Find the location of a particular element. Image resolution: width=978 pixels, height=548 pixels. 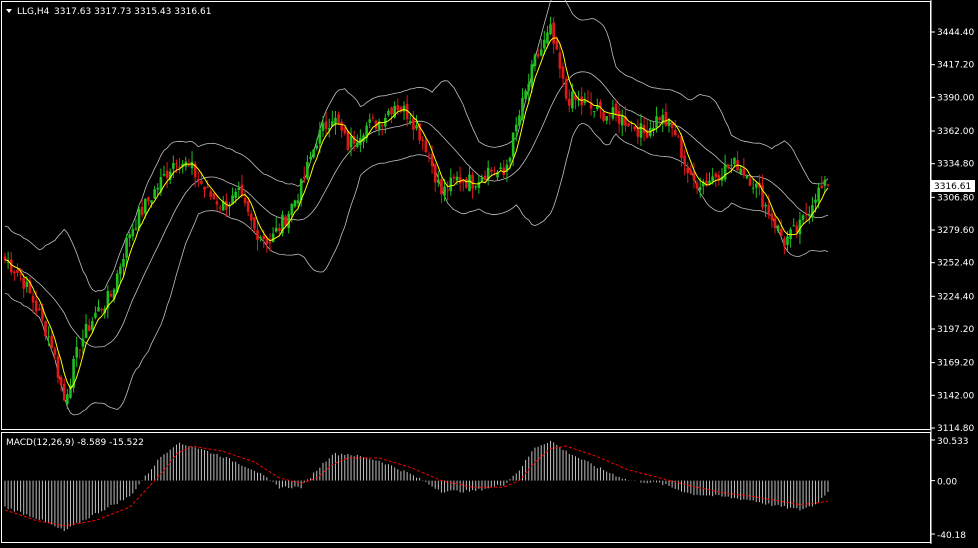

symbol-label: LLG,H4 is located at coordinates (33, 12).